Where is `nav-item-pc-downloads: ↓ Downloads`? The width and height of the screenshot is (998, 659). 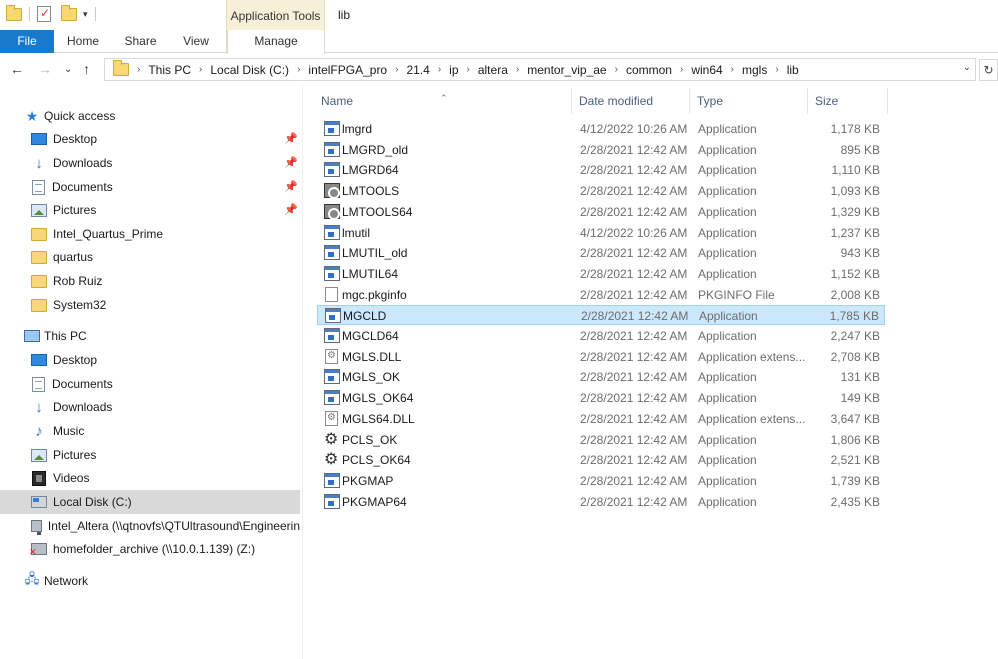 nav-item-pc-downloads: ↓ Downloads is located at coordinates (71, 407).